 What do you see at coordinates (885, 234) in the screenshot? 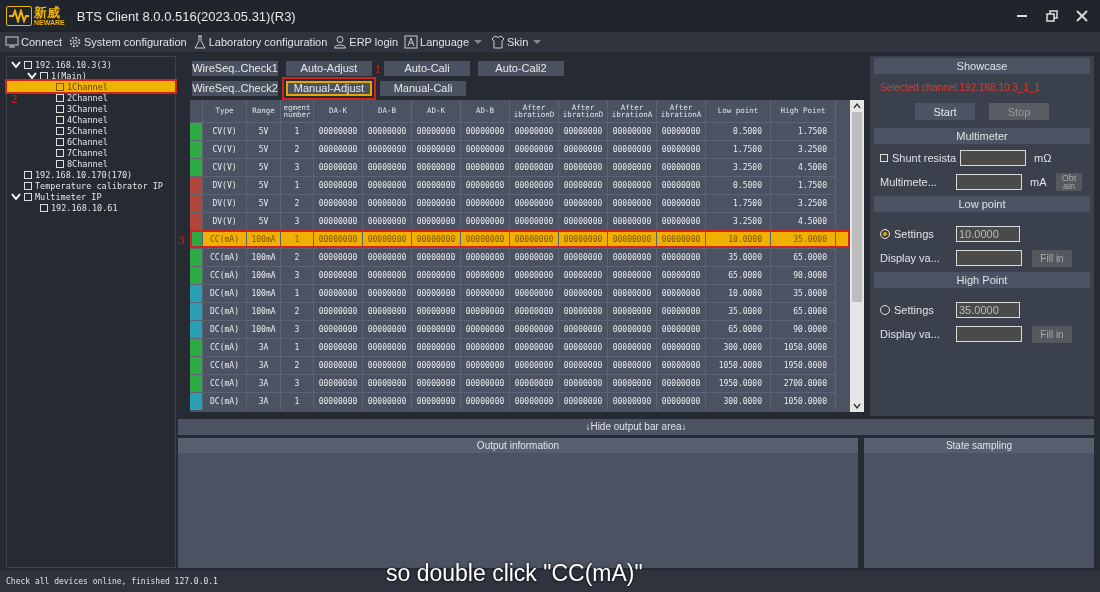
I see `radio-button` at bounding box center [885, 234].